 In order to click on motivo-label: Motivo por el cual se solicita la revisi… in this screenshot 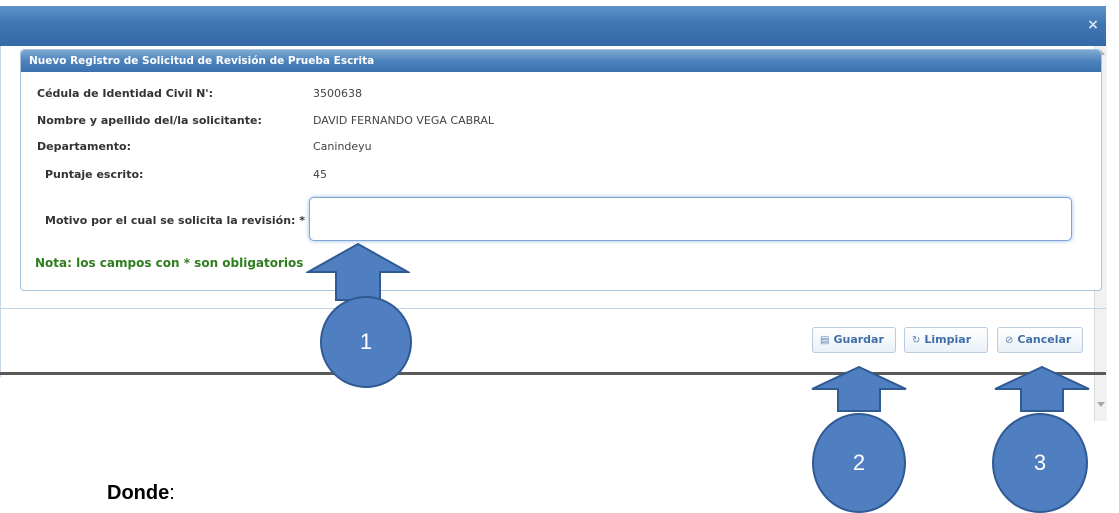, I will do `click(175, 220)`.